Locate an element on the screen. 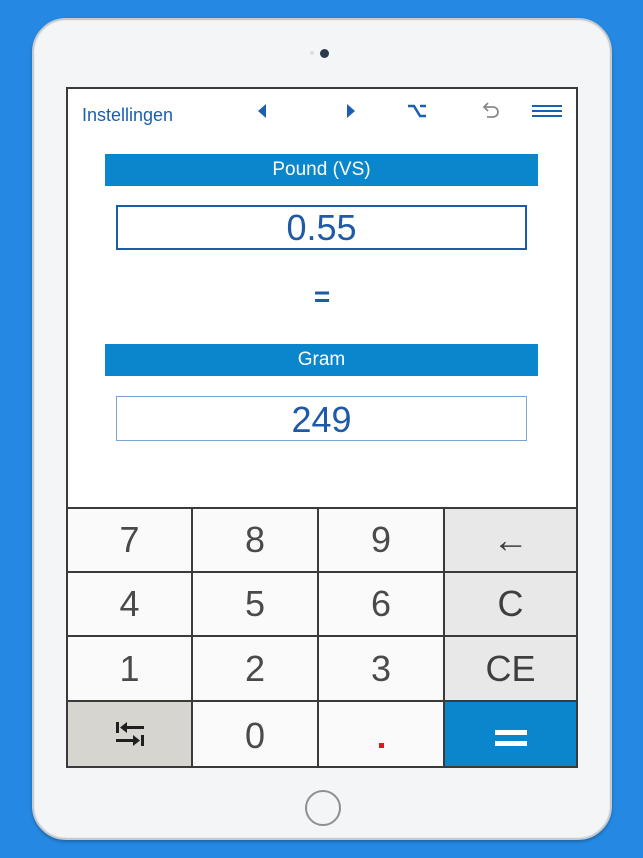 The image size is (643, 858). settings-link: Instellingen is located at coordinates (127, 115).